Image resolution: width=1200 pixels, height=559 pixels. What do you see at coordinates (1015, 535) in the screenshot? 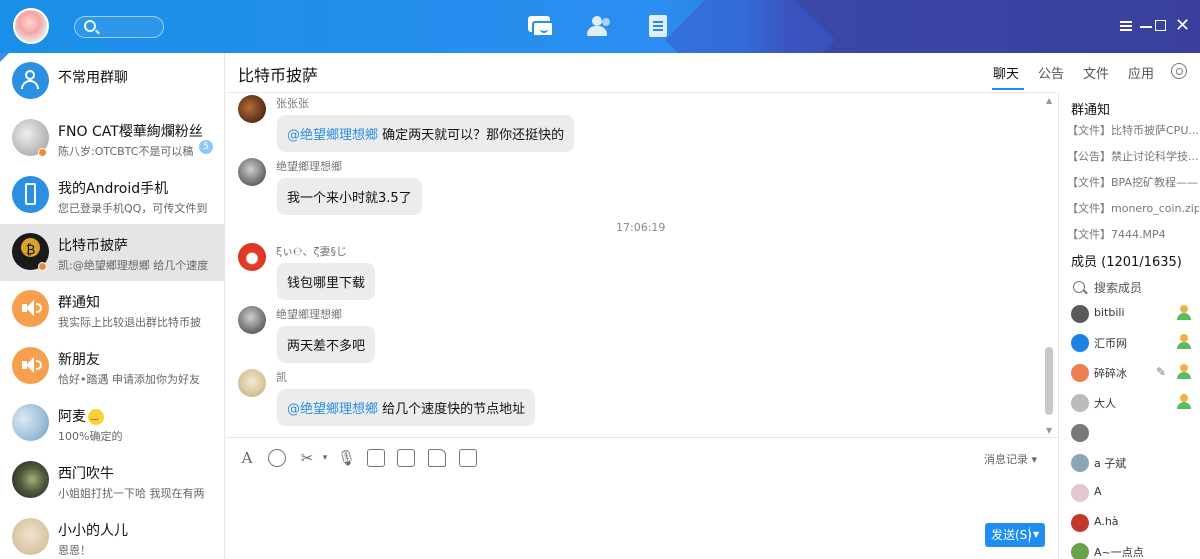
I see `send-button: 发送(S) ▼` at bounding box center [1015, 535].